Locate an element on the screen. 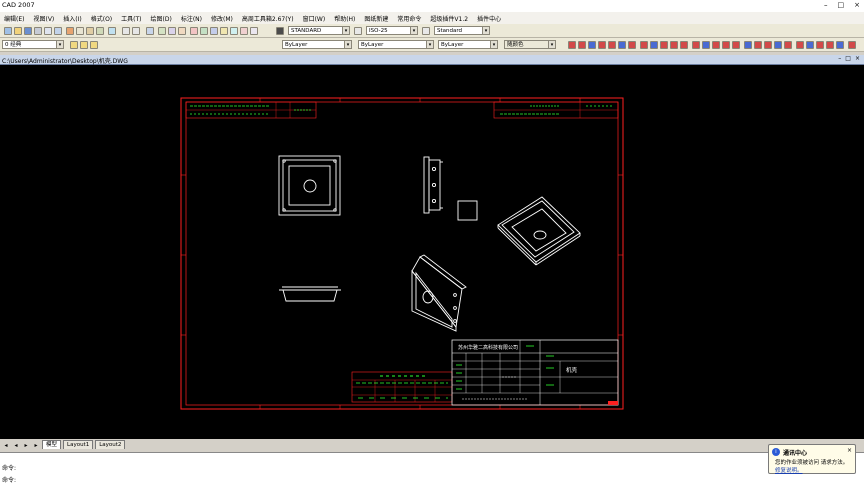 The width and height of the screenshot is (864, 486). menu-insert: 插入(I) is located at coordinates (72, 18).